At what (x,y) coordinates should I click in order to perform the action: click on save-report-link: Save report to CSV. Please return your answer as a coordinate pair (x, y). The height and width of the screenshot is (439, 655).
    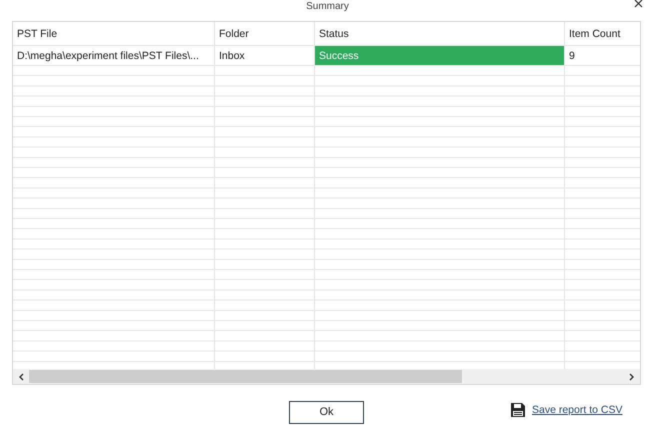
    Looking at the image, I should click on (577, 410).